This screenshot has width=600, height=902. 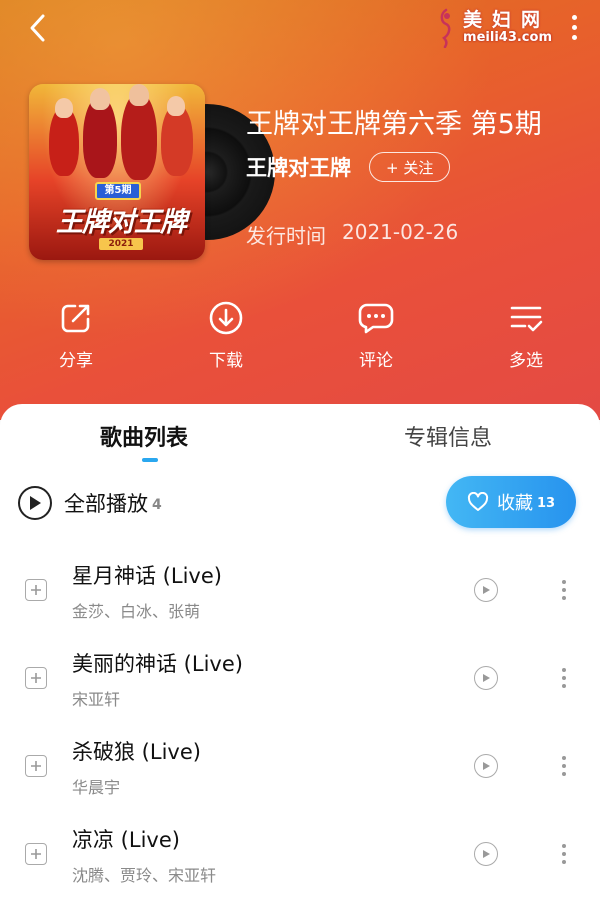 What do you see at coordinates (106, 504) in the screenshot?
I see `play-all-label: 全部播放` at bounding box center [106, 504].